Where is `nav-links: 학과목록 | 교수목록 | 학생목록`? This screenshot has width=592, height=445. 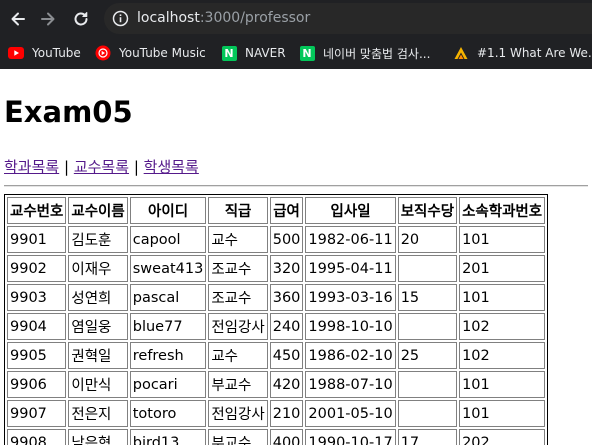
nav-links: 학과목록 | 교수목록 | 학생목록 is located at coordinates (101, 166).